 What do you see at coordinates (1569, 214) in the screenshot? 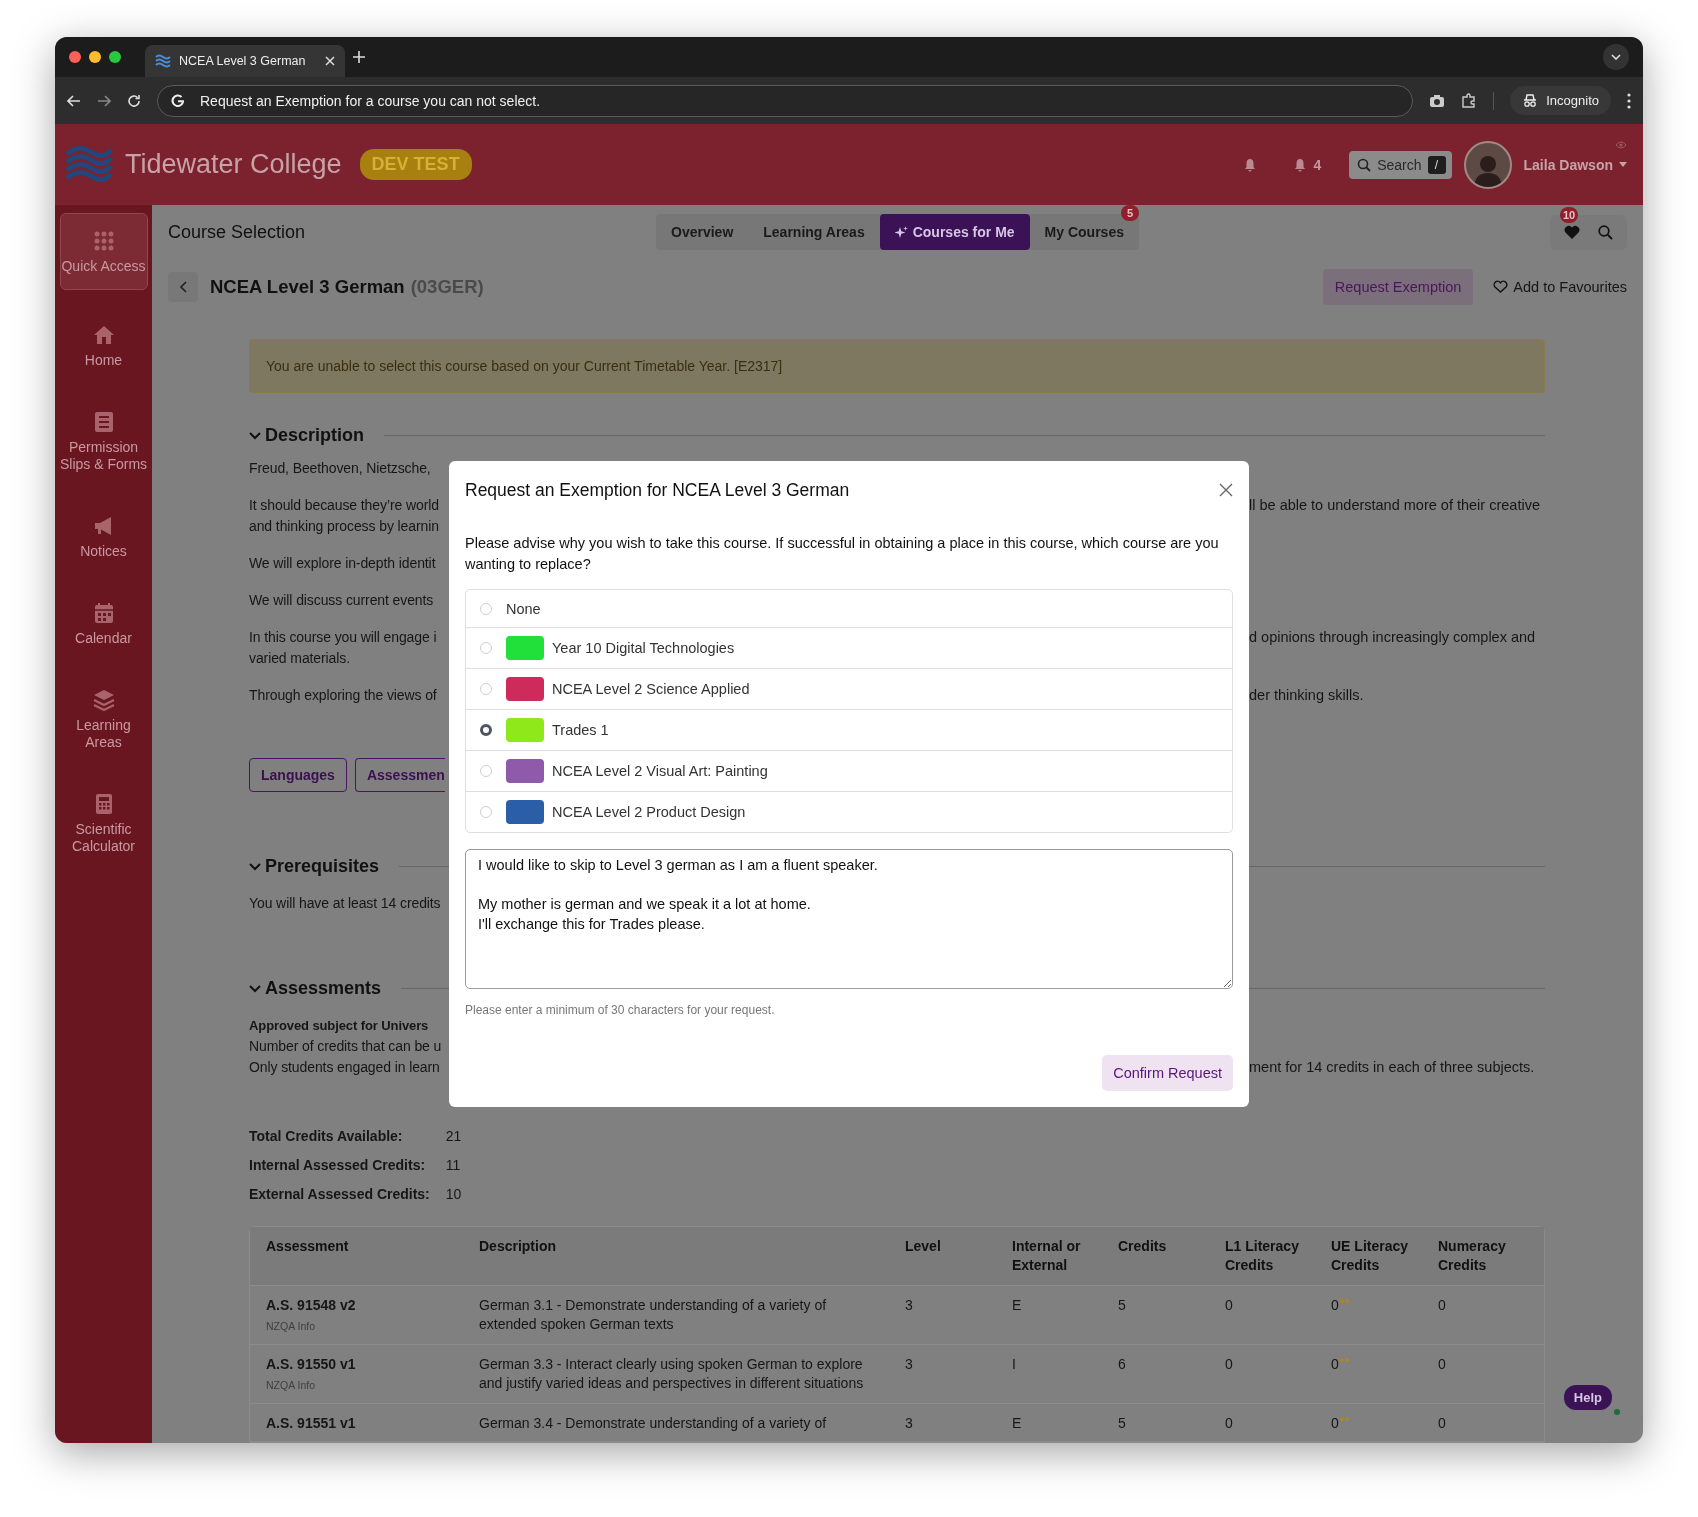
I see `count-badge: 10` at bounding box center [1569, 214].